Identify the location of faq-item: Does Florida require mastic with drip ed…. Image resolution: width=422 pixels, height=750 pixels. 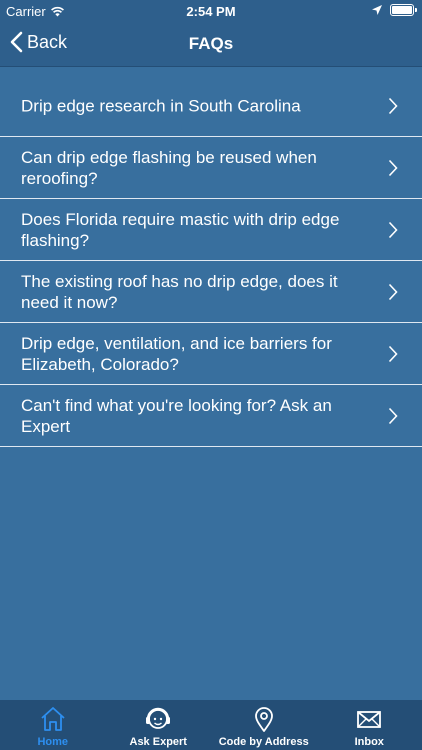
(211, 230).